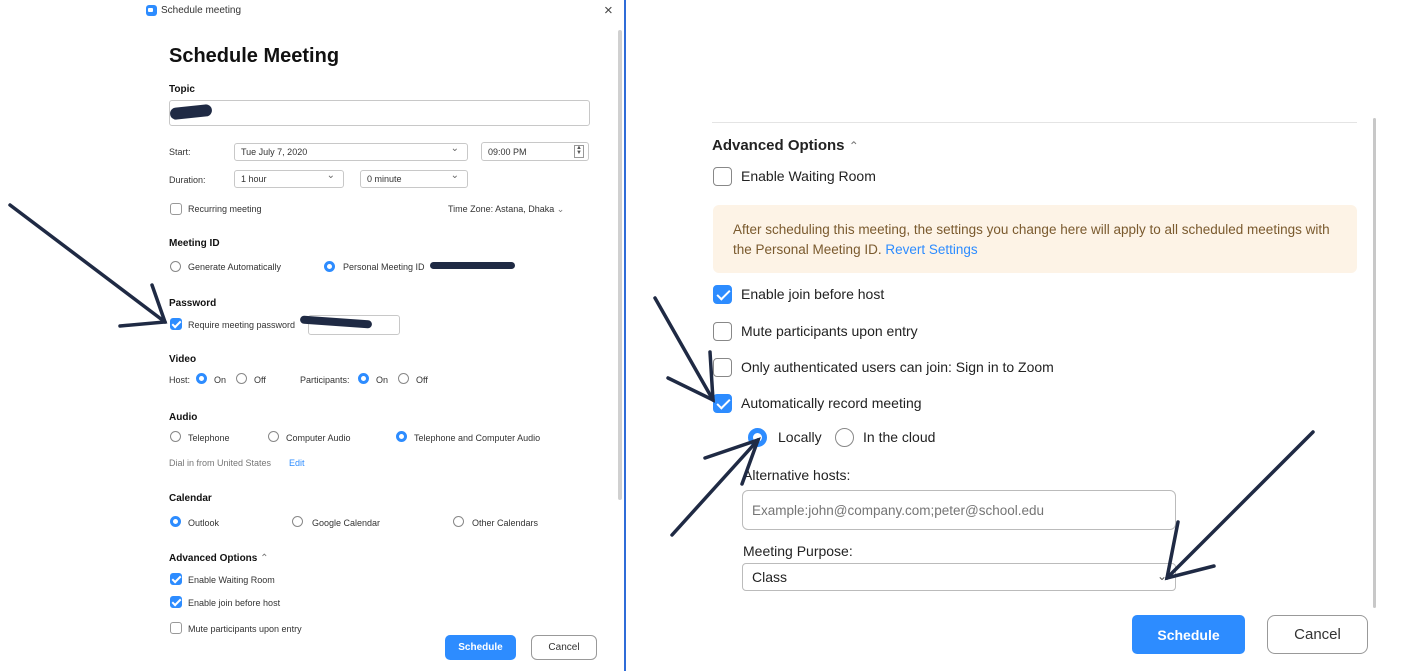 The image size is (1401, 671). Describe the element at coordinates (176, 209) in the screenshot. I see `recurring-checkbox` at that location.